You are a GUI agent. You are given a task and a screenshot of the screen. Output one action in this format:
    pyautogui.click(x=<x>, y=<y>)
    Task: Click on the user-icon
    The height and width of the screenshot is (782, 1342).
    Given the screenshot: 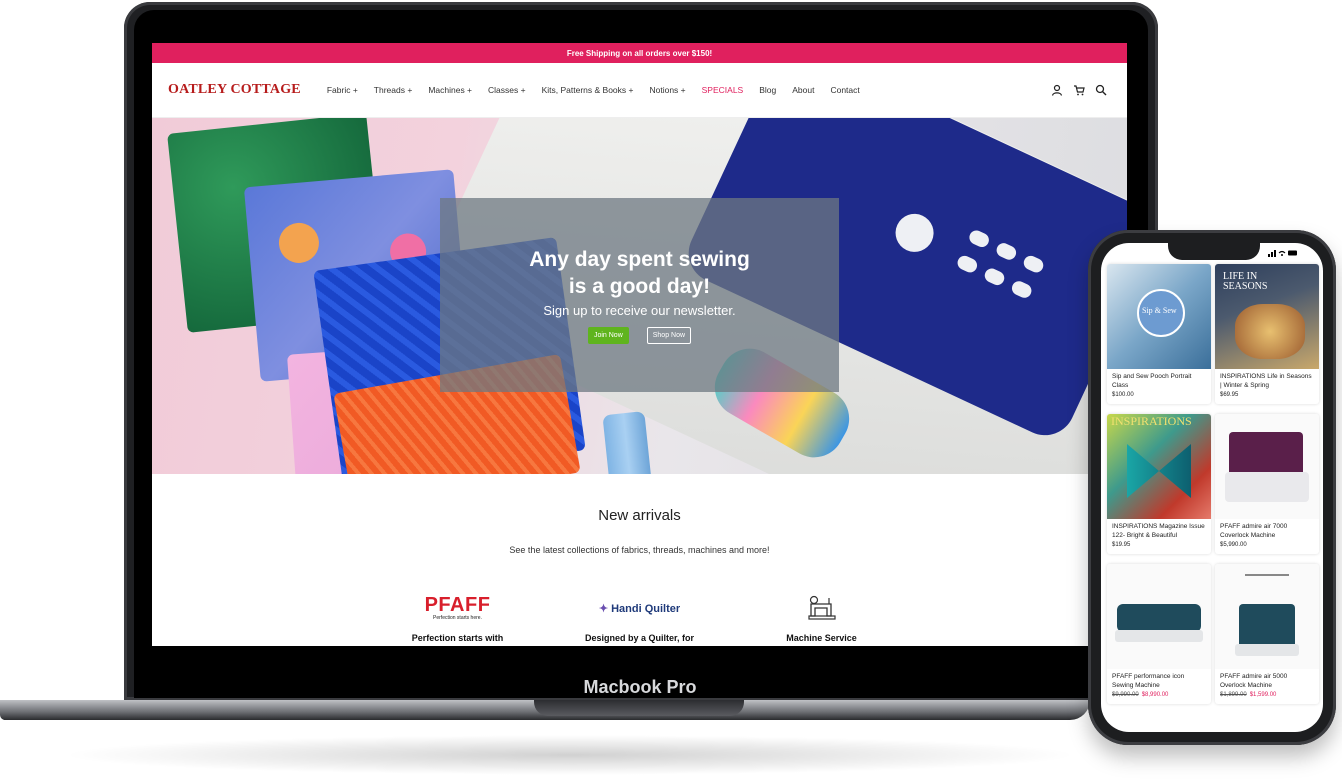 What is the action you would take?
    pyautogui.click(x=1057, y=90)
    